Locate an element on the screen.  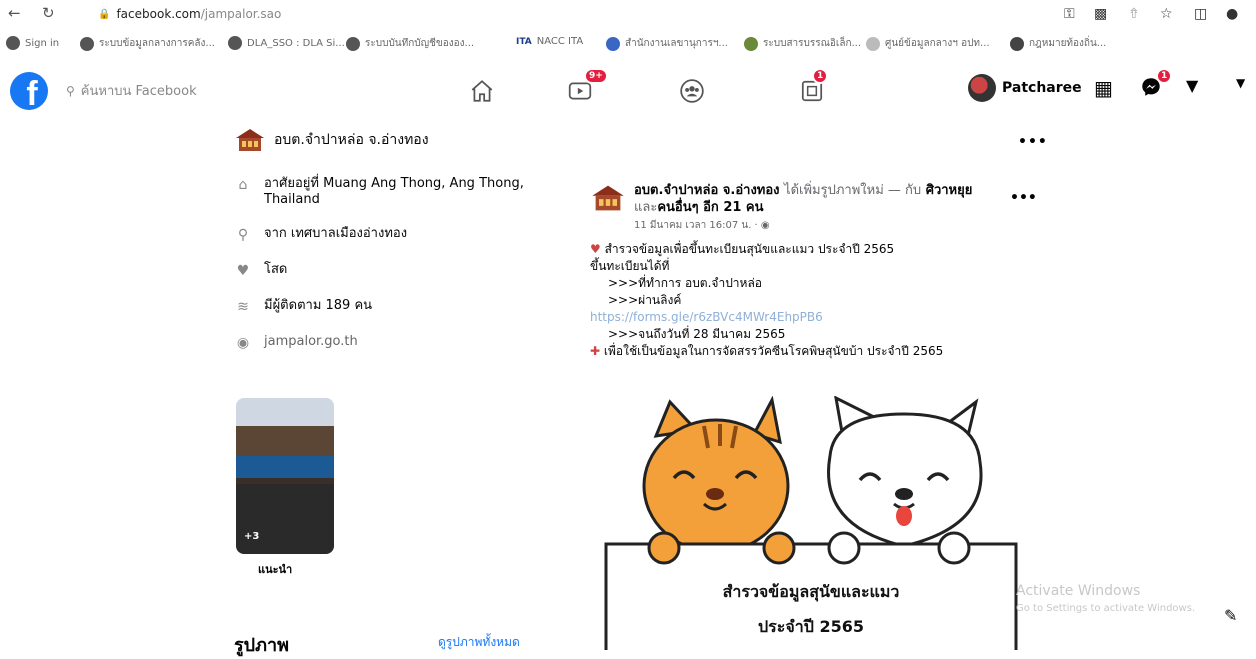
post-line: >>>ที่ทำการ อบต.จำปาหล่อ is located at coordinates (685, 283).